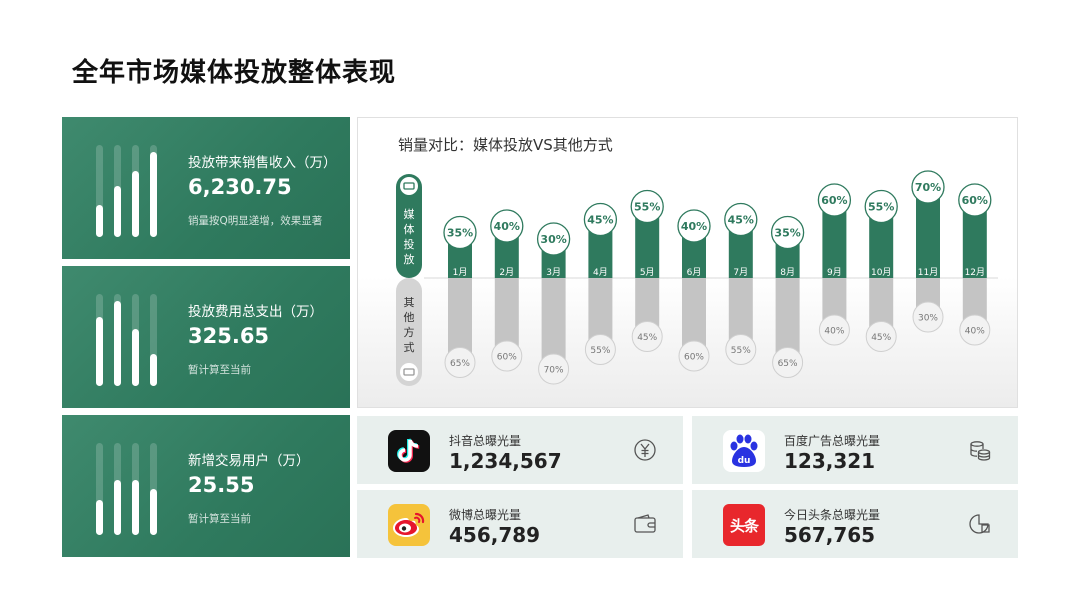  What do you see at coordinates (409, 525) in the screenshot?
I see `weibo-logo-icon` at bounding box center [409, 525].